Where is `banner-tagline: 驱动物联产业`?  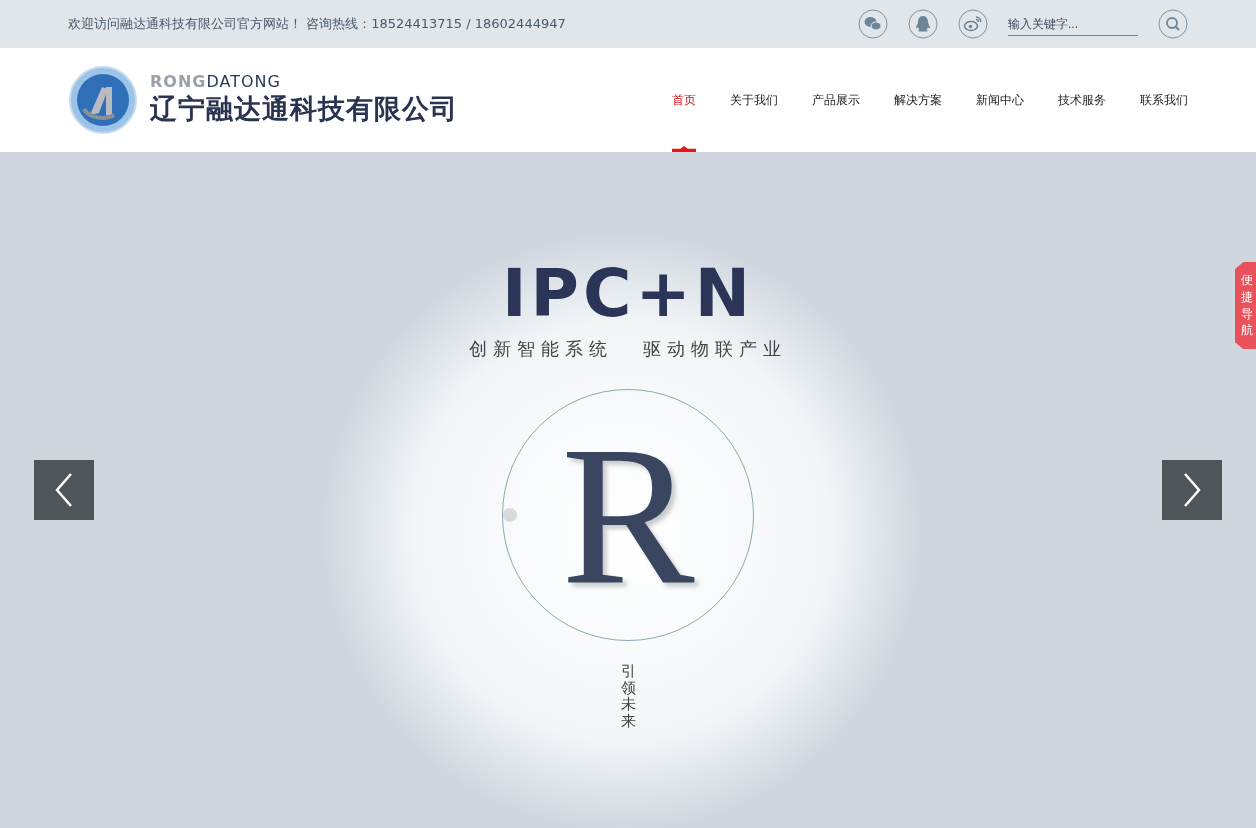
banner-tagline: 驱动物联产业 is located at coordinates (715, 349).